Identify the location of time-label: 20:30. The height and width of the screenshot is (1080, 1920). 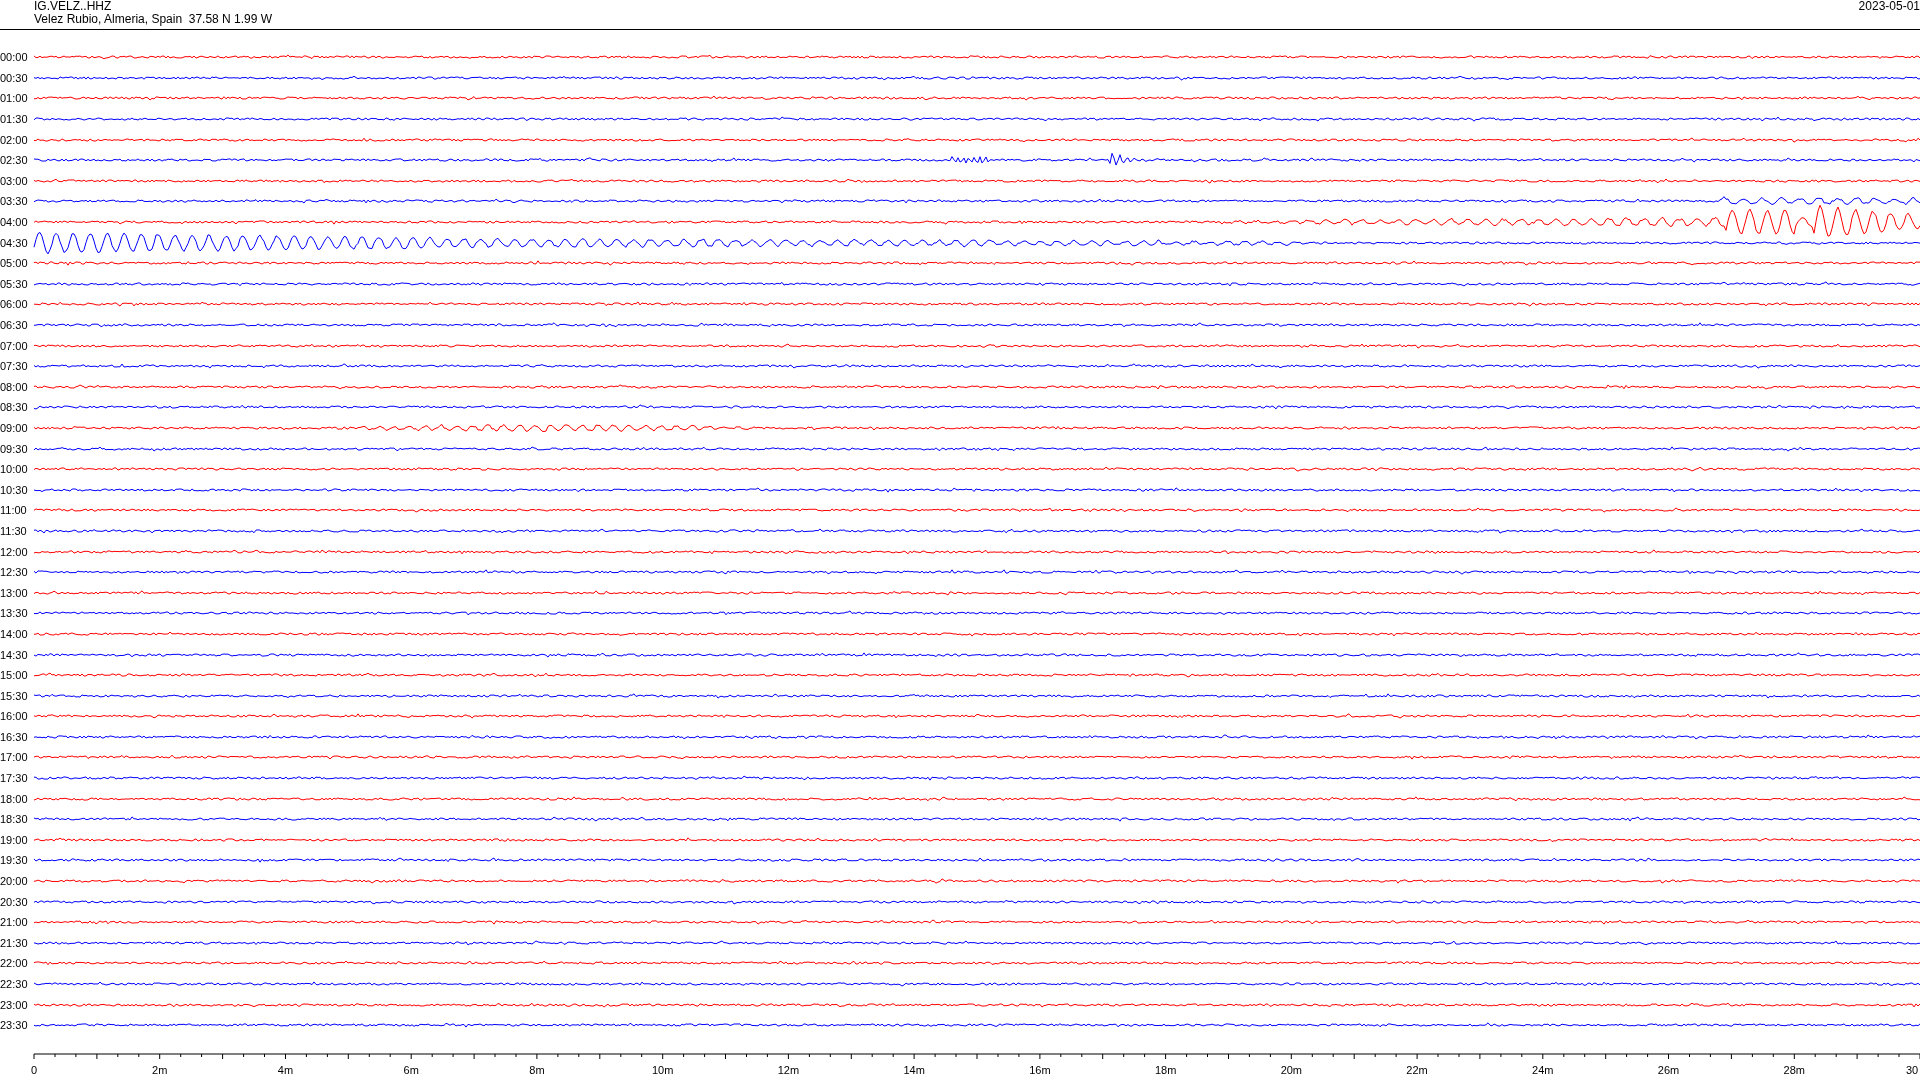
(14, 901).